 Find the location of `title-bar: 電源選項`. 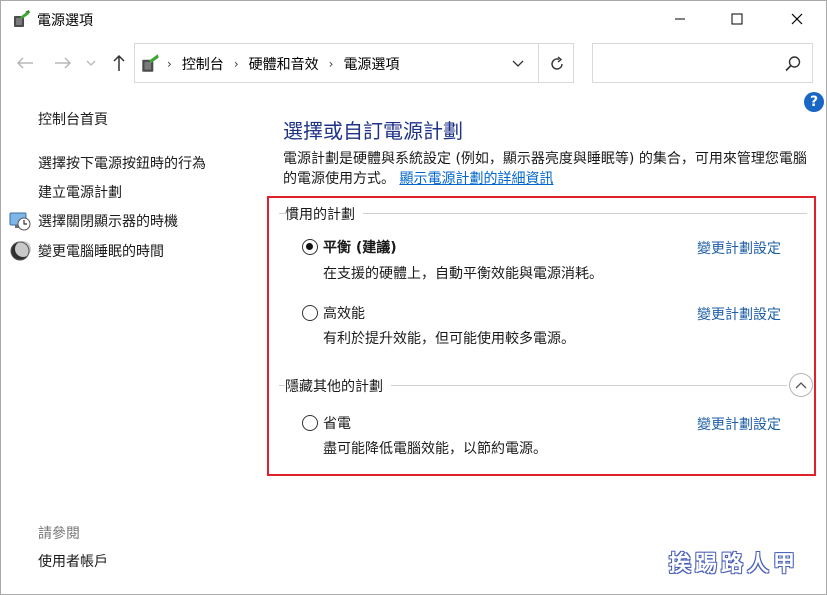

title-bar: 電源選項 is located at coordinates (413, 20).